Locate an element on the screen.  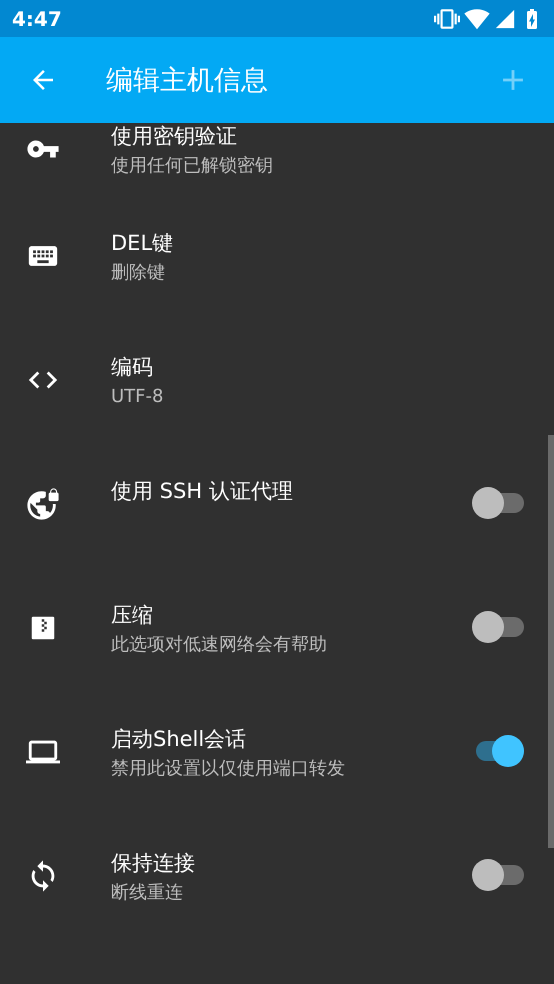
setting-title: 保持连接 is located at coordinates (291, 863).